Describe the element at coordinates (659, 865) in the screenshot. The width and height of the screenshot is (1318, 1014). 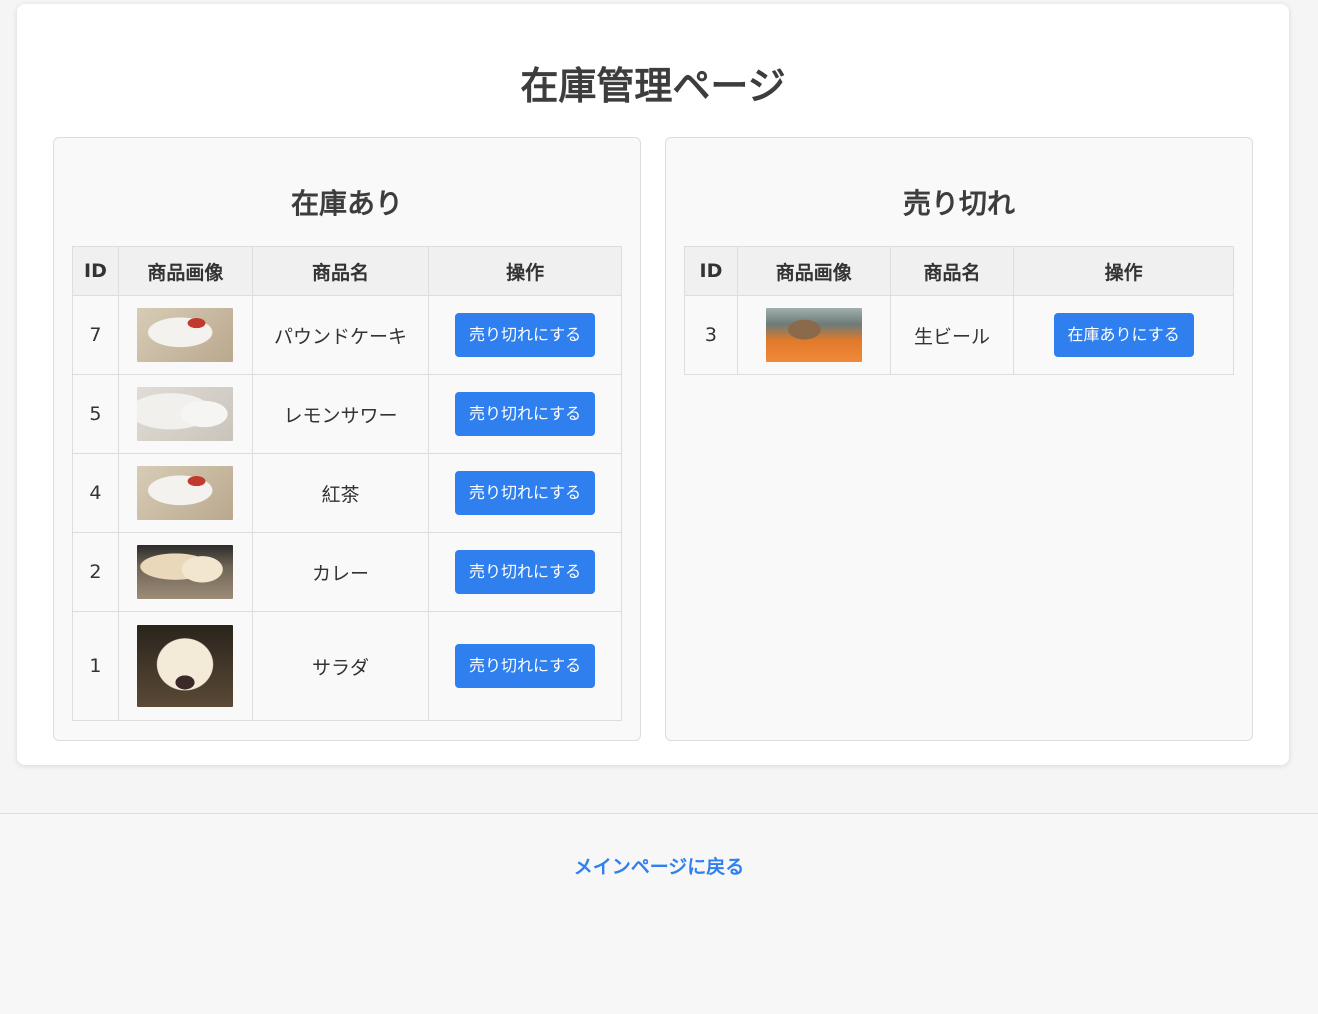
I see `back-to-main-link: メインページに戻る` at that location.